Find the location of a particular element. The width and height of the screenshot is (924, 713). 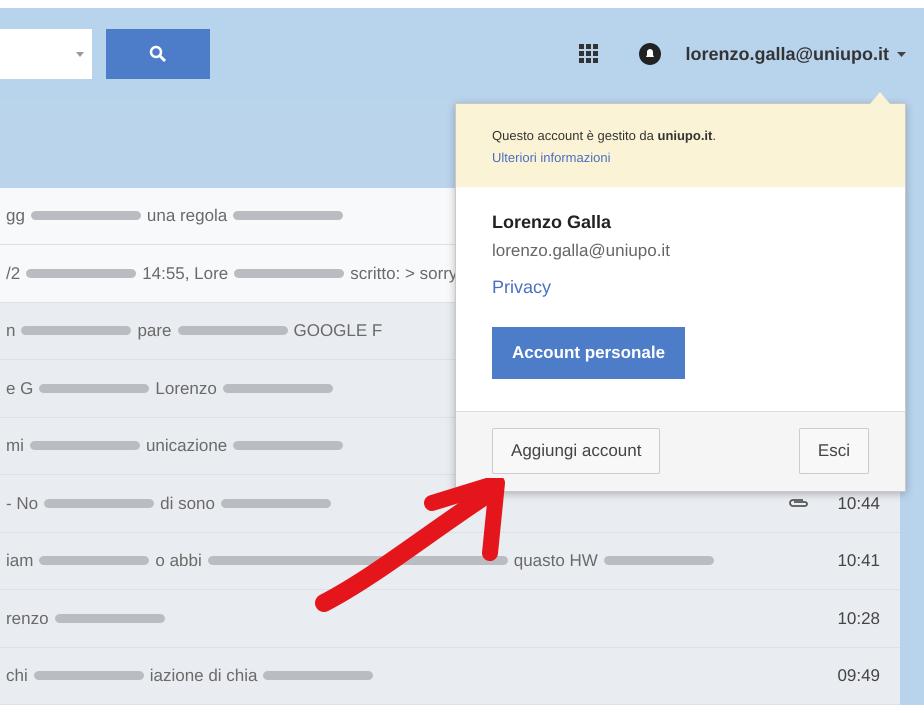

message-snippet: /2 is located at coordinates (13, 273).